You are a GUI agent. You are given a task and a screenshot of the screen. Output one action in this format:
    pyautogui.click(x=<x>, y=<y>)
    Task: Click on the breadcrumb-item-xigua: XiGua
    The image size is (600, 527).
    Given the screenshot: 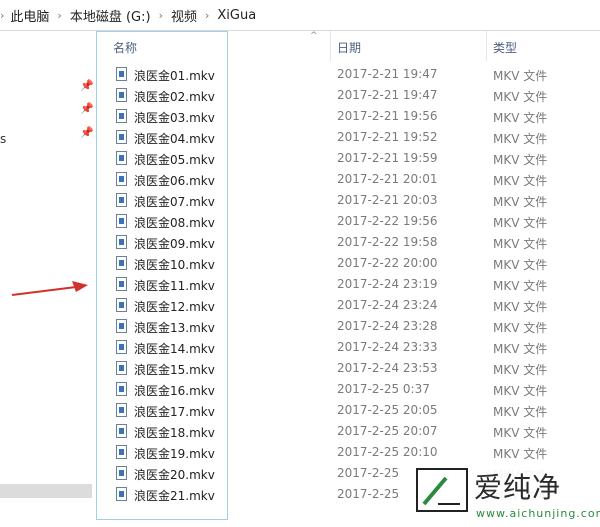 What is the action you would take?
    pyautogui.click(x=236, y=15)
    